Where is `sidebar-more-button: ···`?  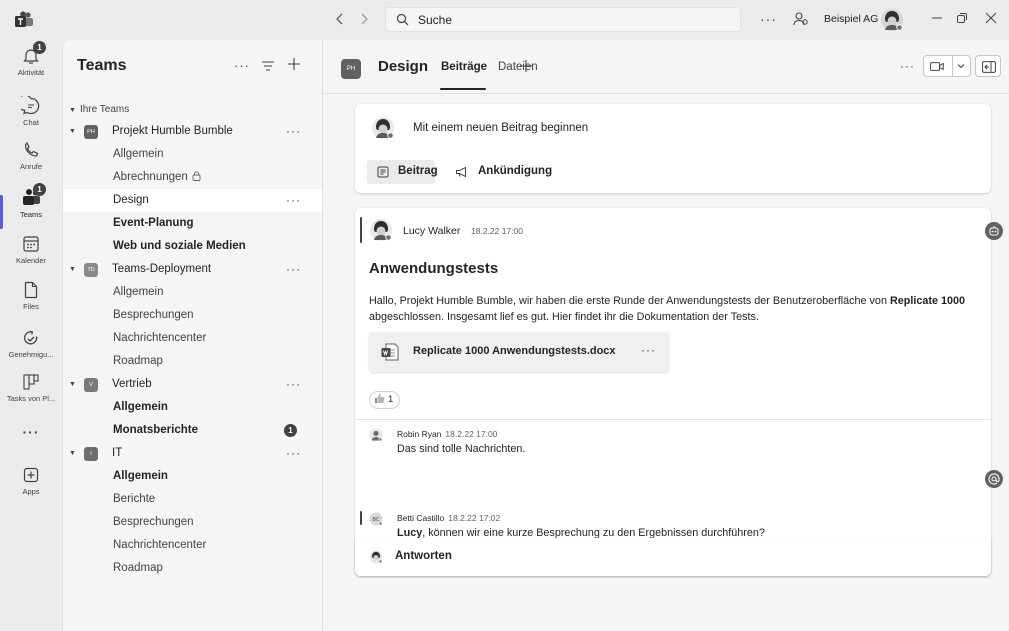
sidebar-more-button: ··· is located at coordinates (242, 65).